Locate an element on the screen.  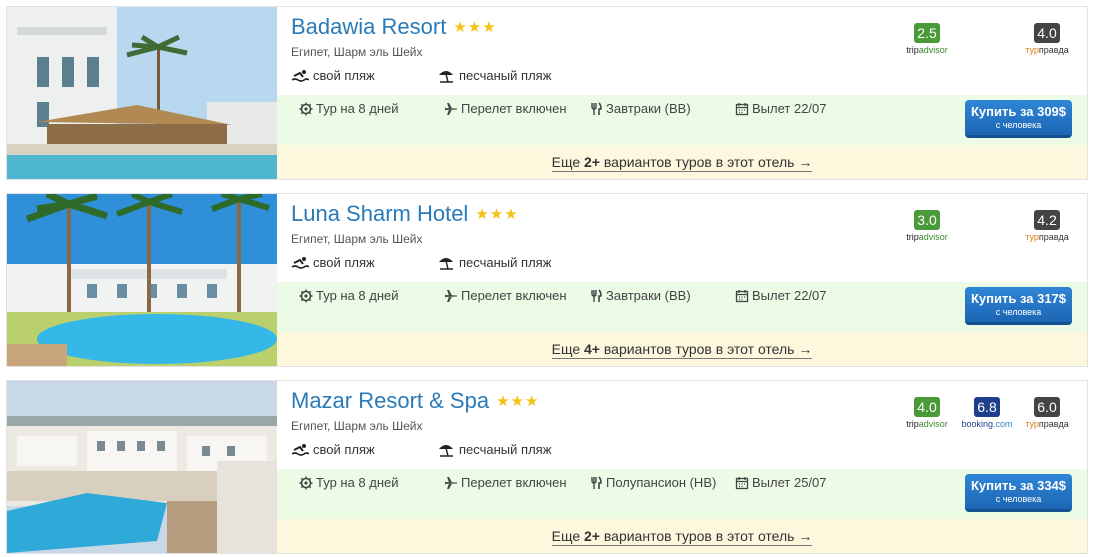
hotel-name-link: Badawia Resort ★ ★ ★ is located at coordinates (393, 27).